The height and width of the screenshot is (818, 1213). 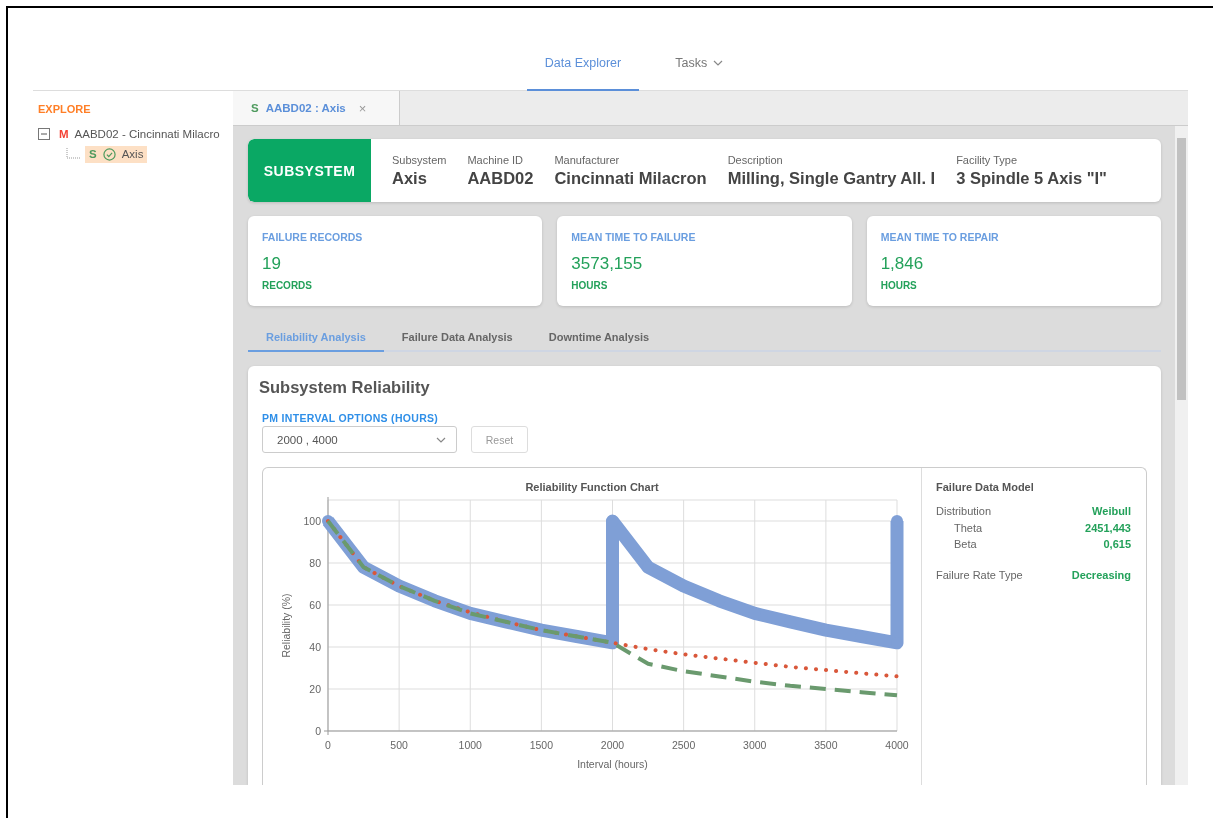 I want to click on model-value: 2451,443, so click(x=1108, y=528).